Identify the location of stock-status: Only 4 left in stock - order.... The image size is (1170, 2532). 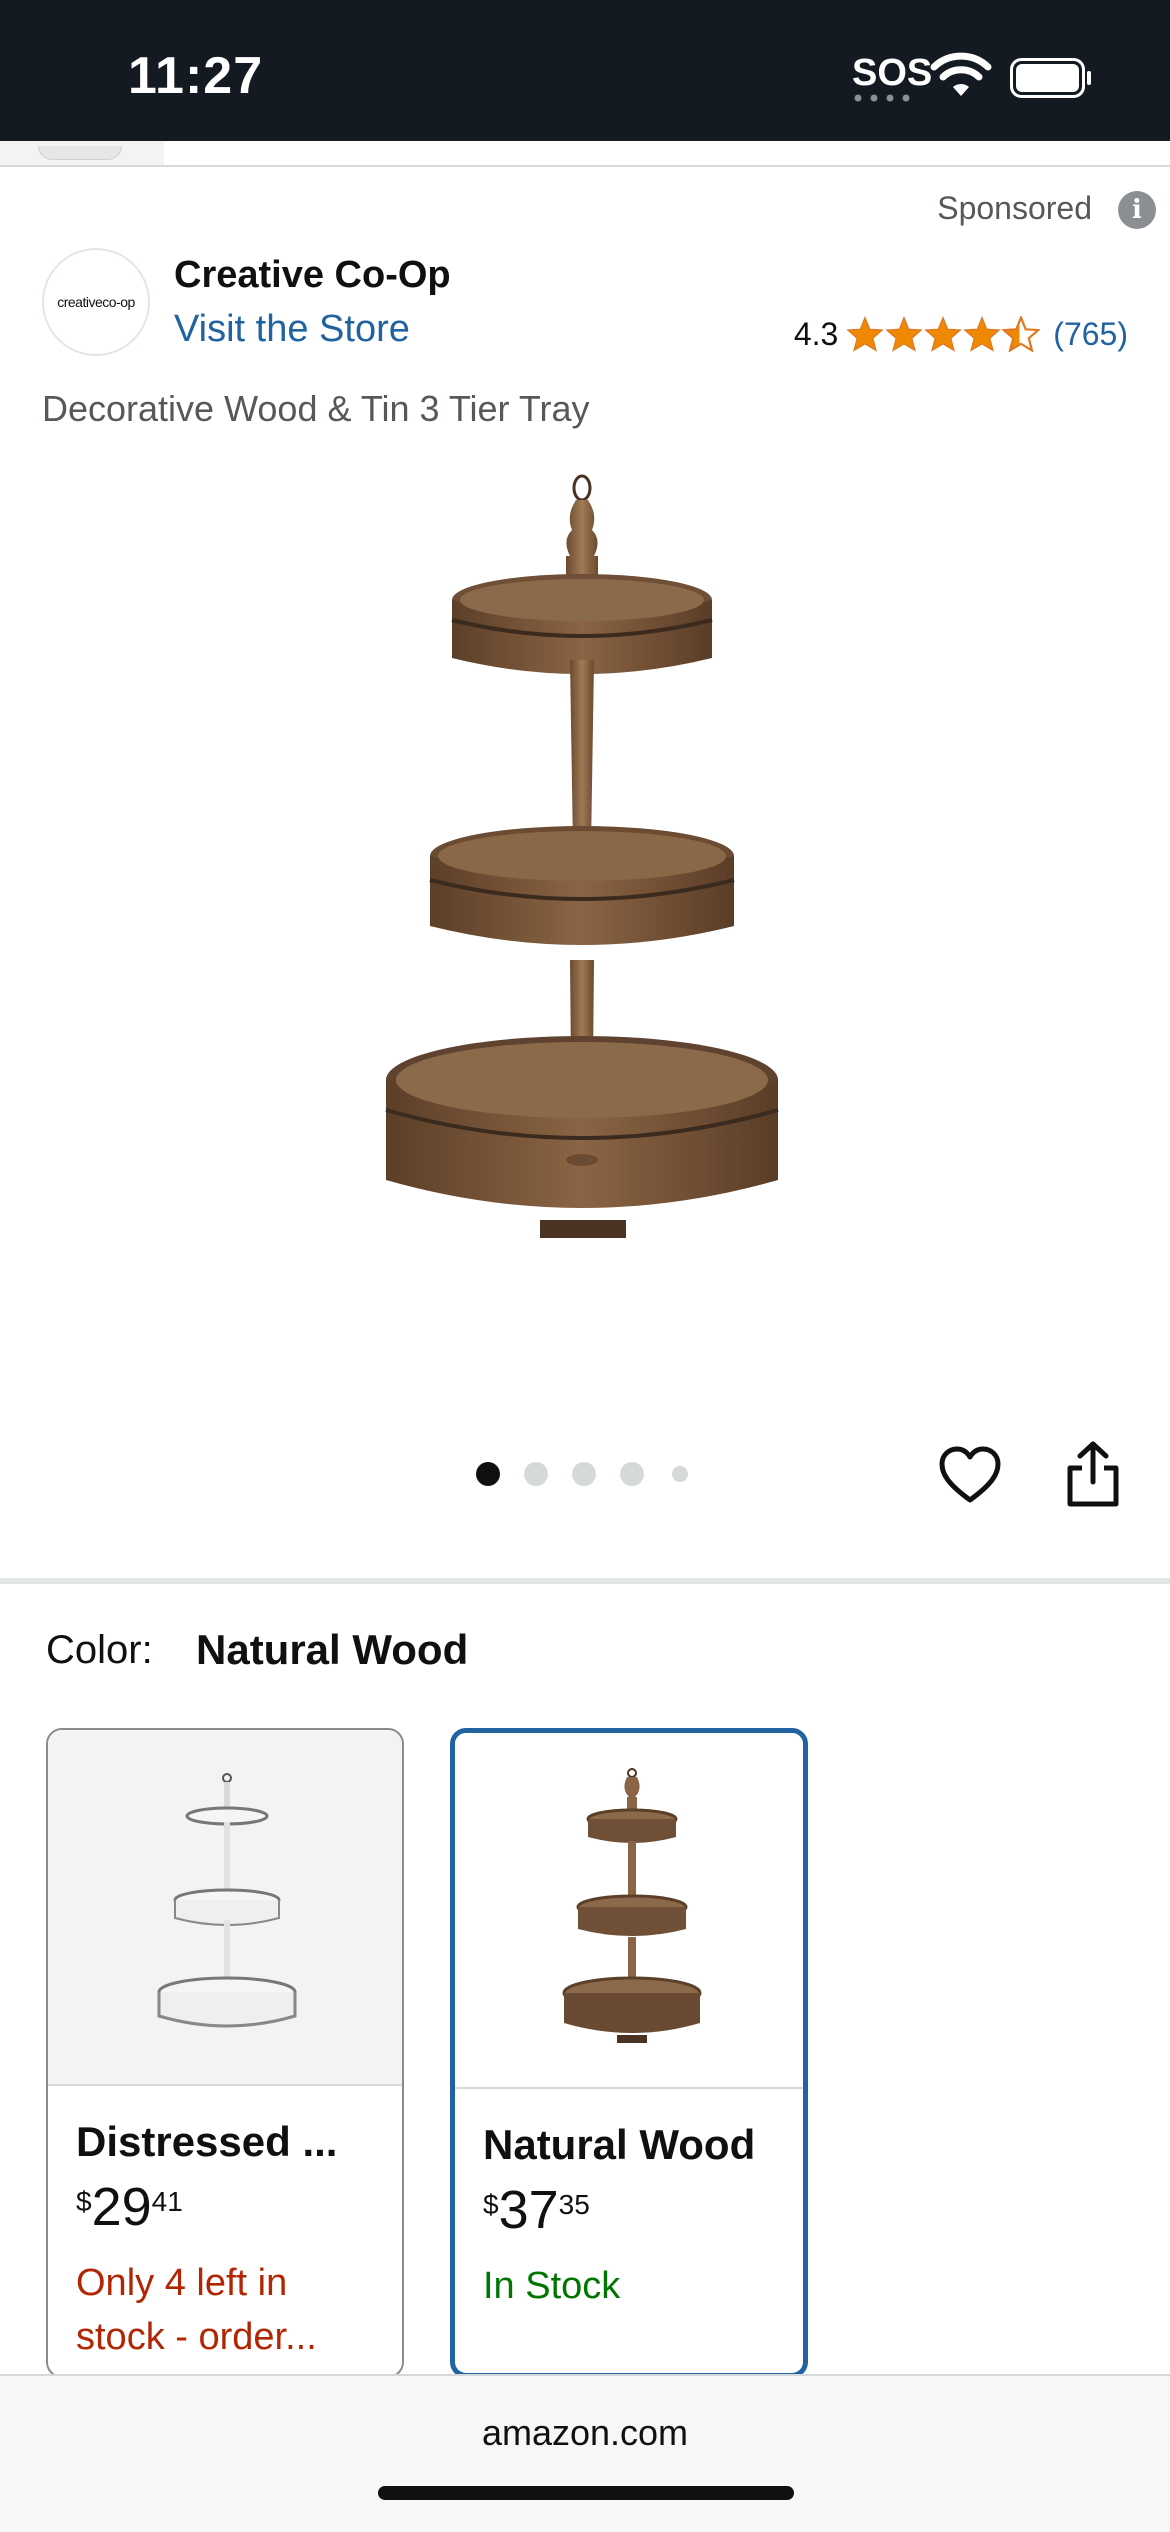
(196, 2310).